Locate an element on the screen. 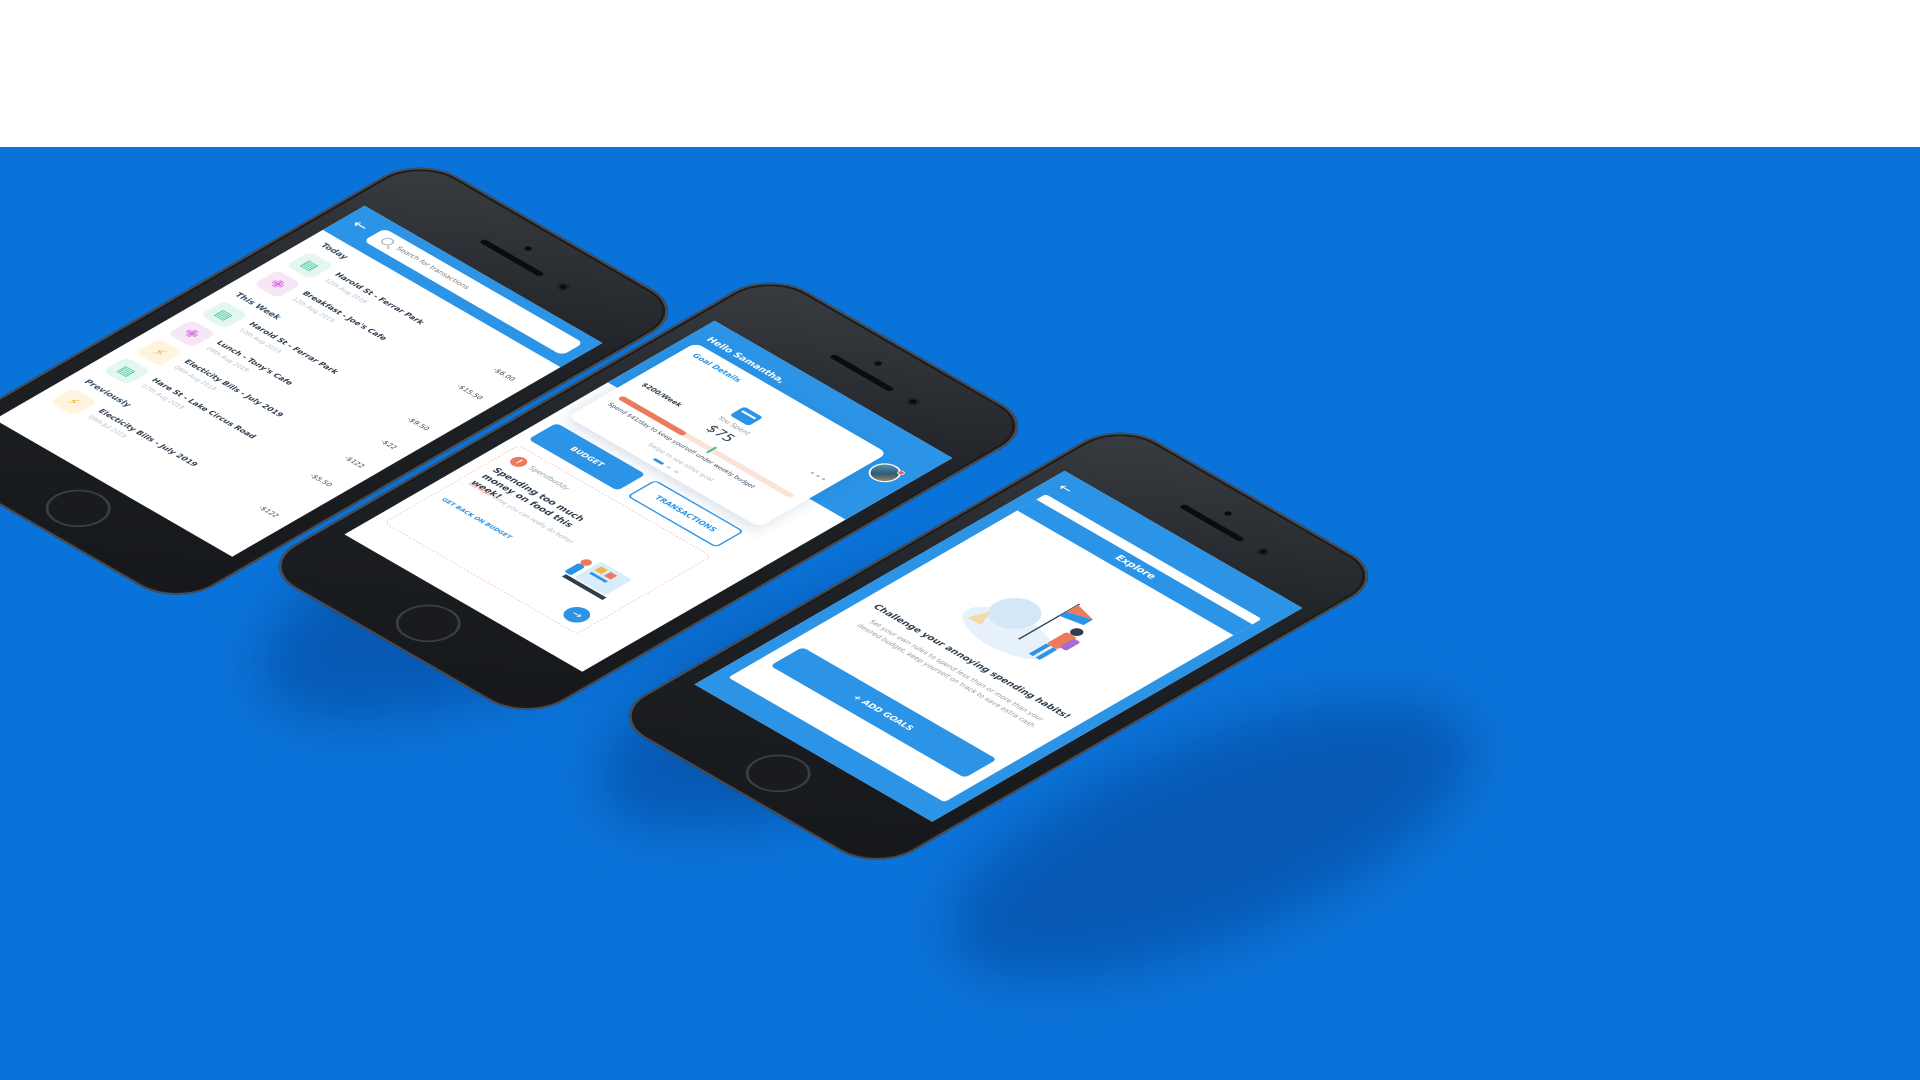 The image size is (1920, 1080). more-options-icon: ••• is located at coordinates (818, 476).